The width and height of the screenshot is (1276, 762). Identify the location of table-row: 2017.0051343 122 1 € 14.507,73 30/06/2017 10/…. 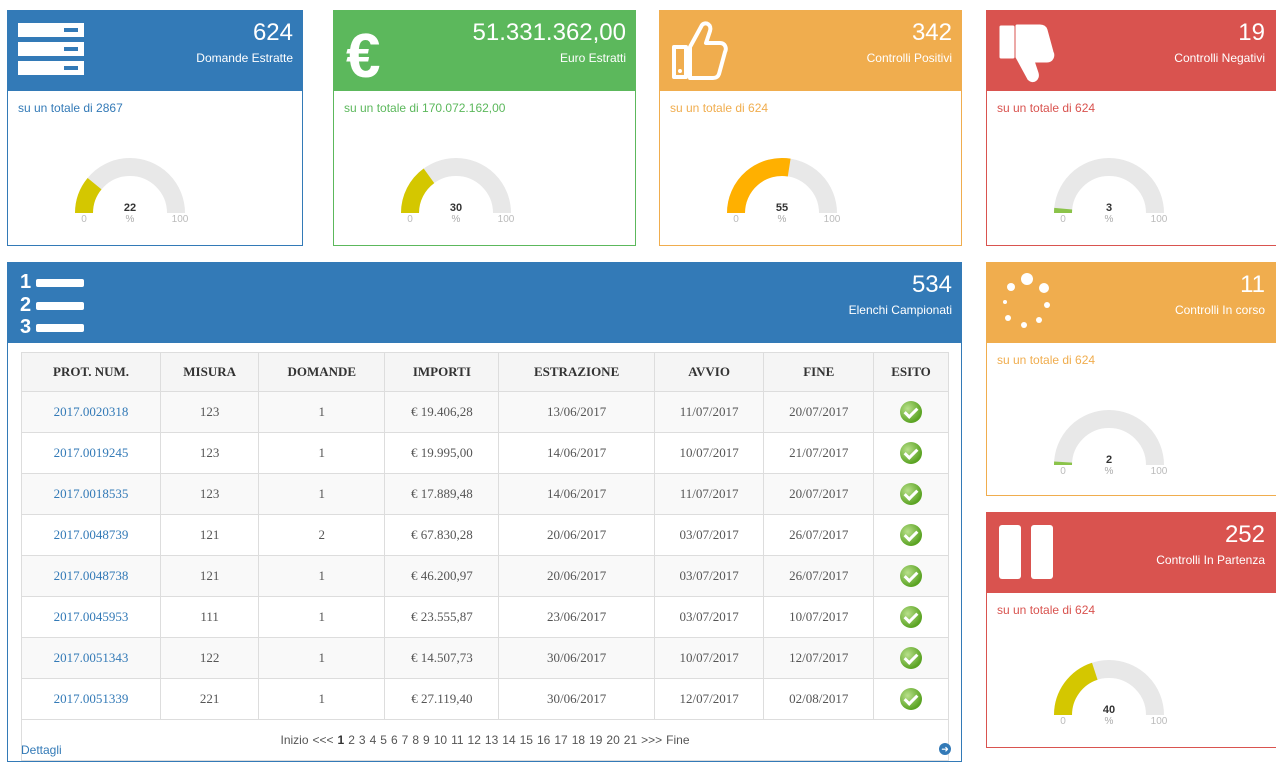
(484, 658).